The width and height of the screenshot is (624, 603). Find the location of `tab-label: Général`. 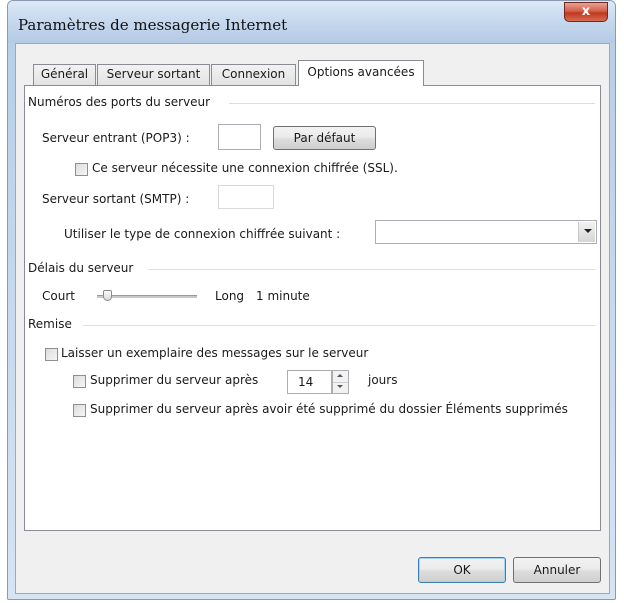

tab-label: Général is located at coordinates (64, 74).